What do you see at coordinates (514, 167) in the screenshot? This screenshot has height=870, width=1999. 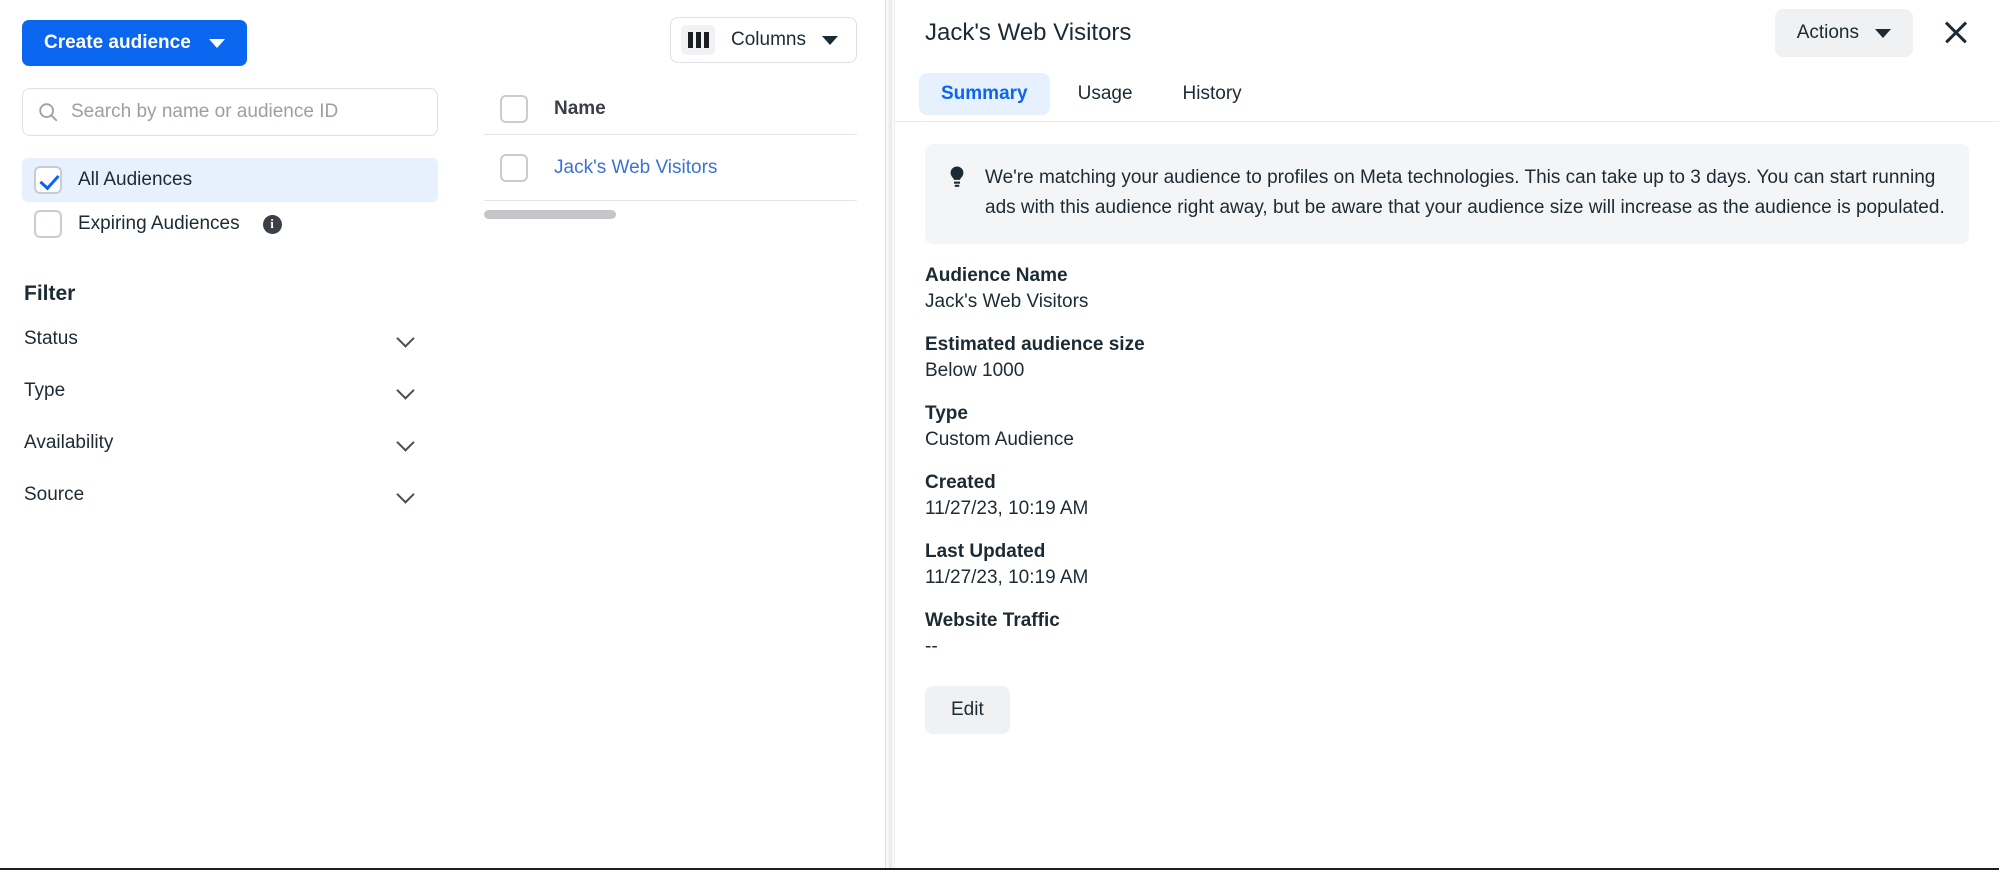 I see `checkbox-row` at bounding box center [514, 167].